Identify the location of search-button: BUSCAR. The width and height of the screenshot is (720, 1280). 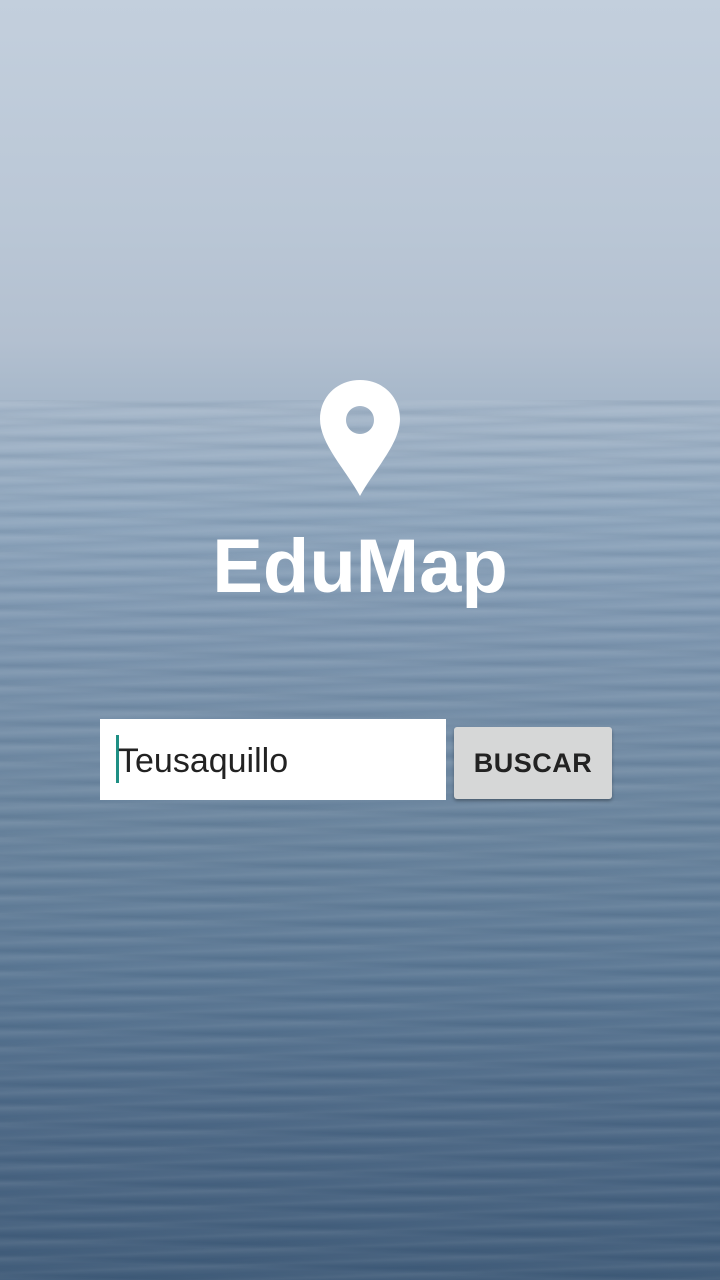
(533, 763).